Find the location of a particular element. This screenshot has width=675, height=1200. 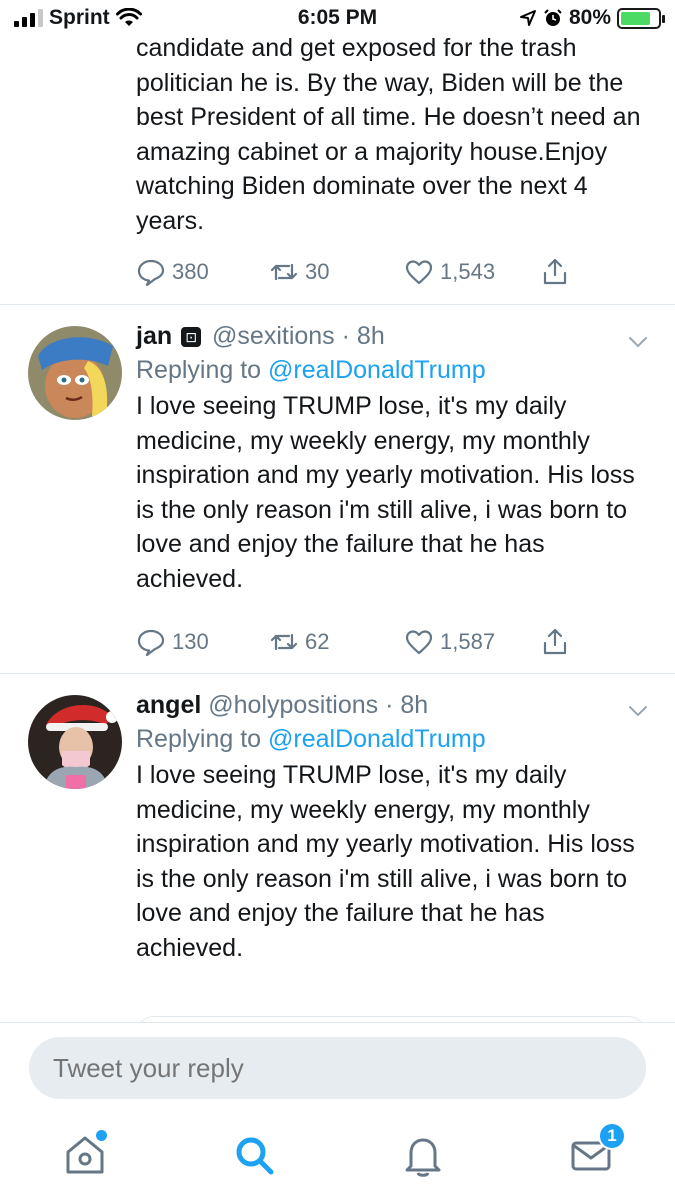

location-arrow-icon is located at coordinates (527, 18).